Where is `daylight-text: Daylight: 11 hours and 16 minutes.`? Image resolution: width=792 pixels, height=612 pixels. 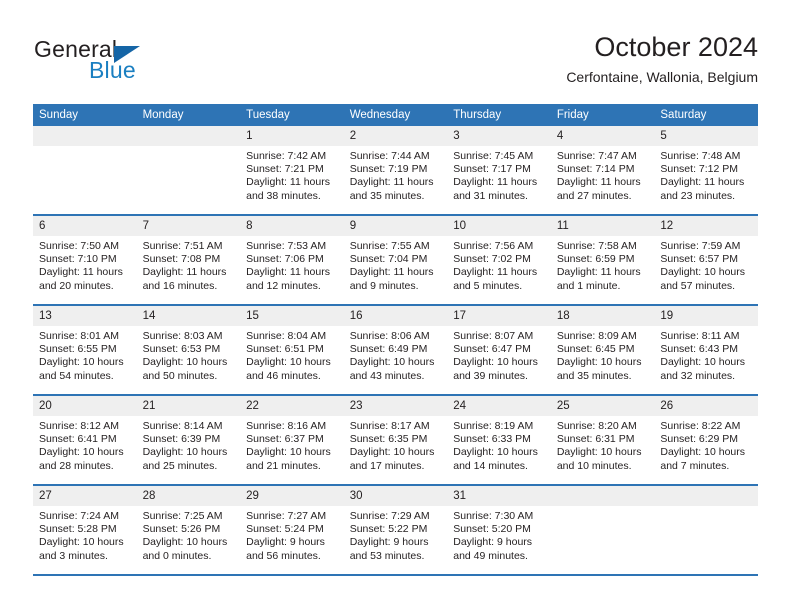 daylight-text: Daylight: 11 hours and 16 minutes. is located at coordinates (184, 279).